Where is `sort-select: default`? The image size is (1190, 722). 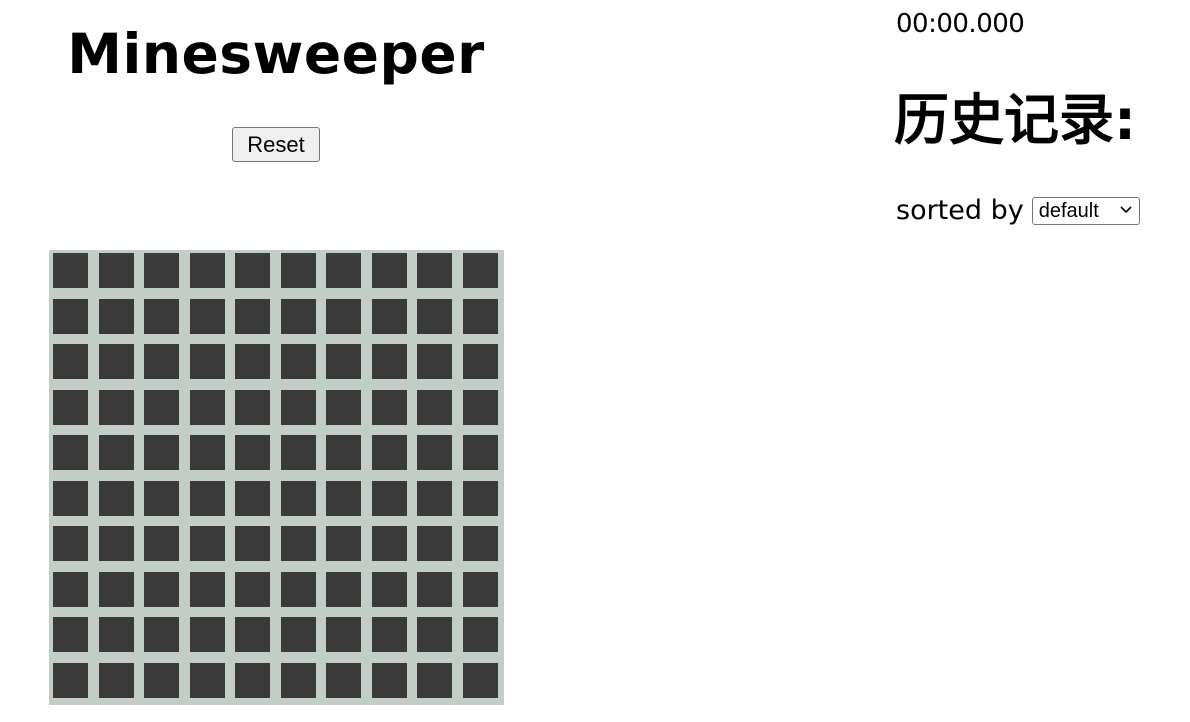
sort-select: default is located at coordinates (1085, 211).